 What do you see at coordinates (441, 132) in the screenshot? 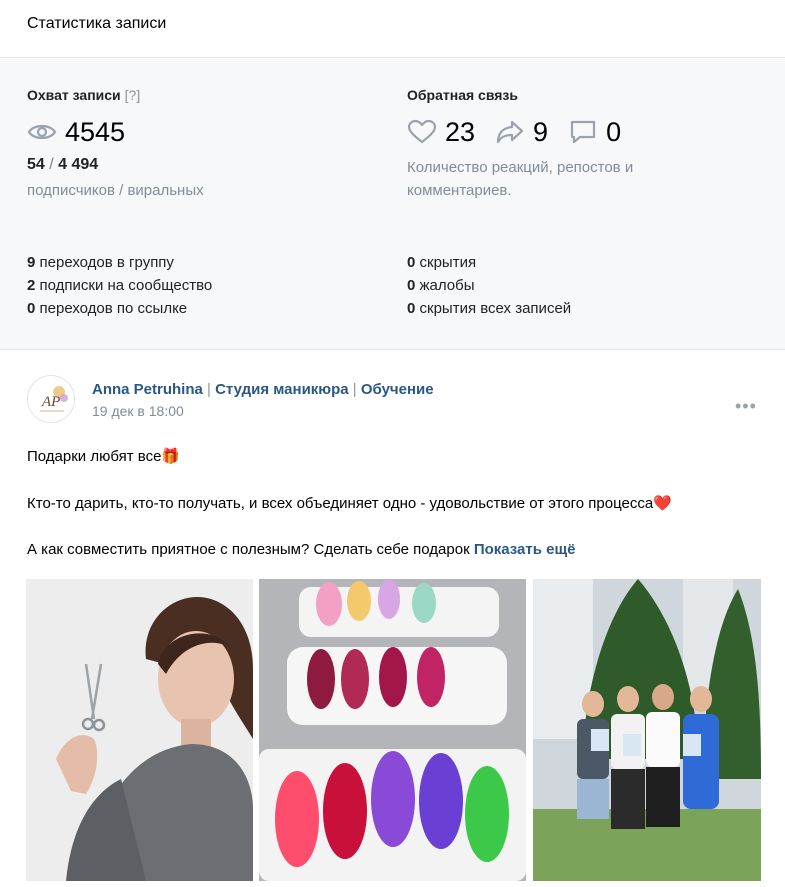
I see `likes-group: 23` at bounding box center [441, 132].